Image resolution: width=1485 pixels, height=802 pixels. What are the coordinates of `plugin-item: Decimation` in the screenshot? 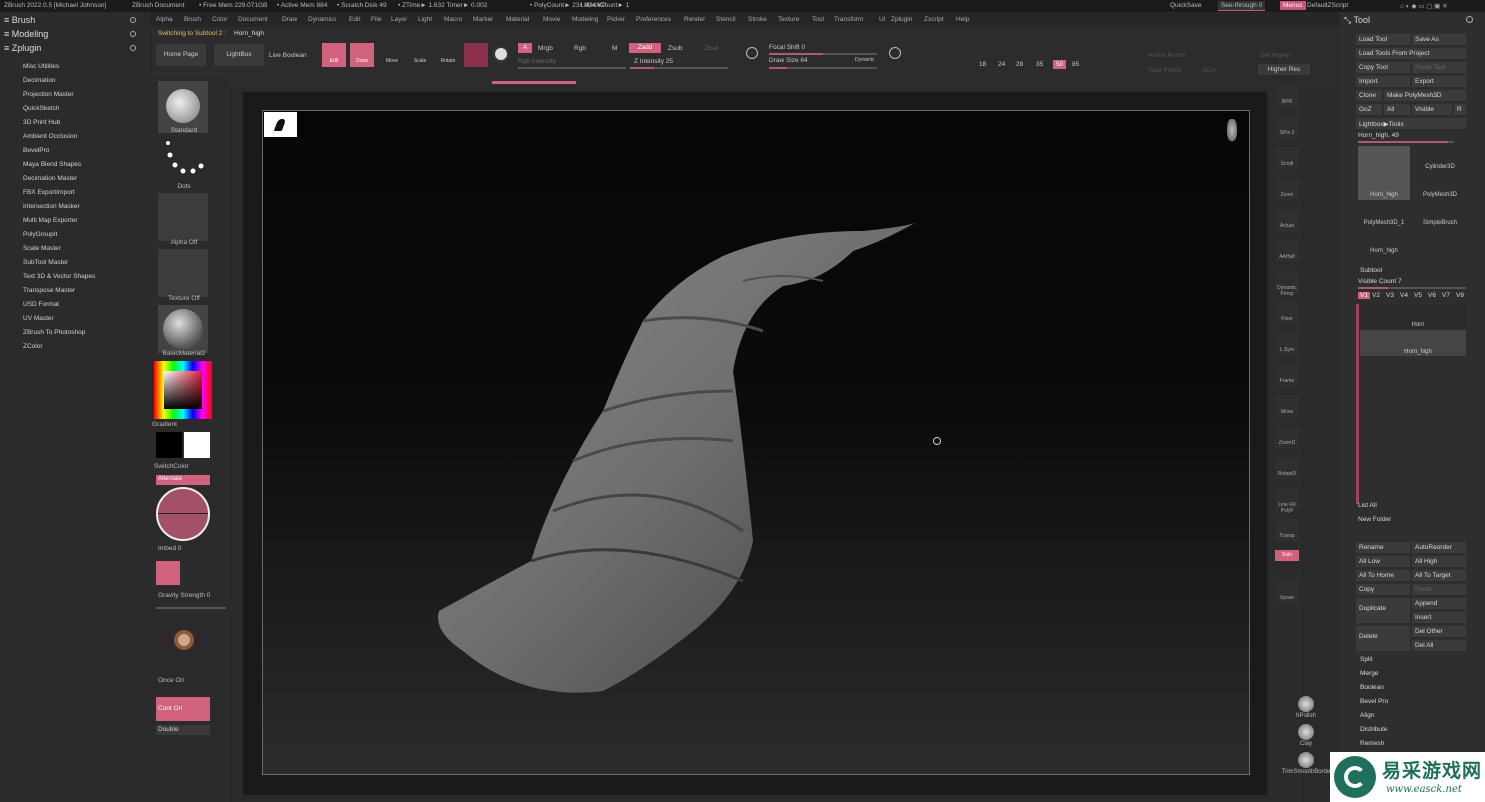 It's located at (39, 80).